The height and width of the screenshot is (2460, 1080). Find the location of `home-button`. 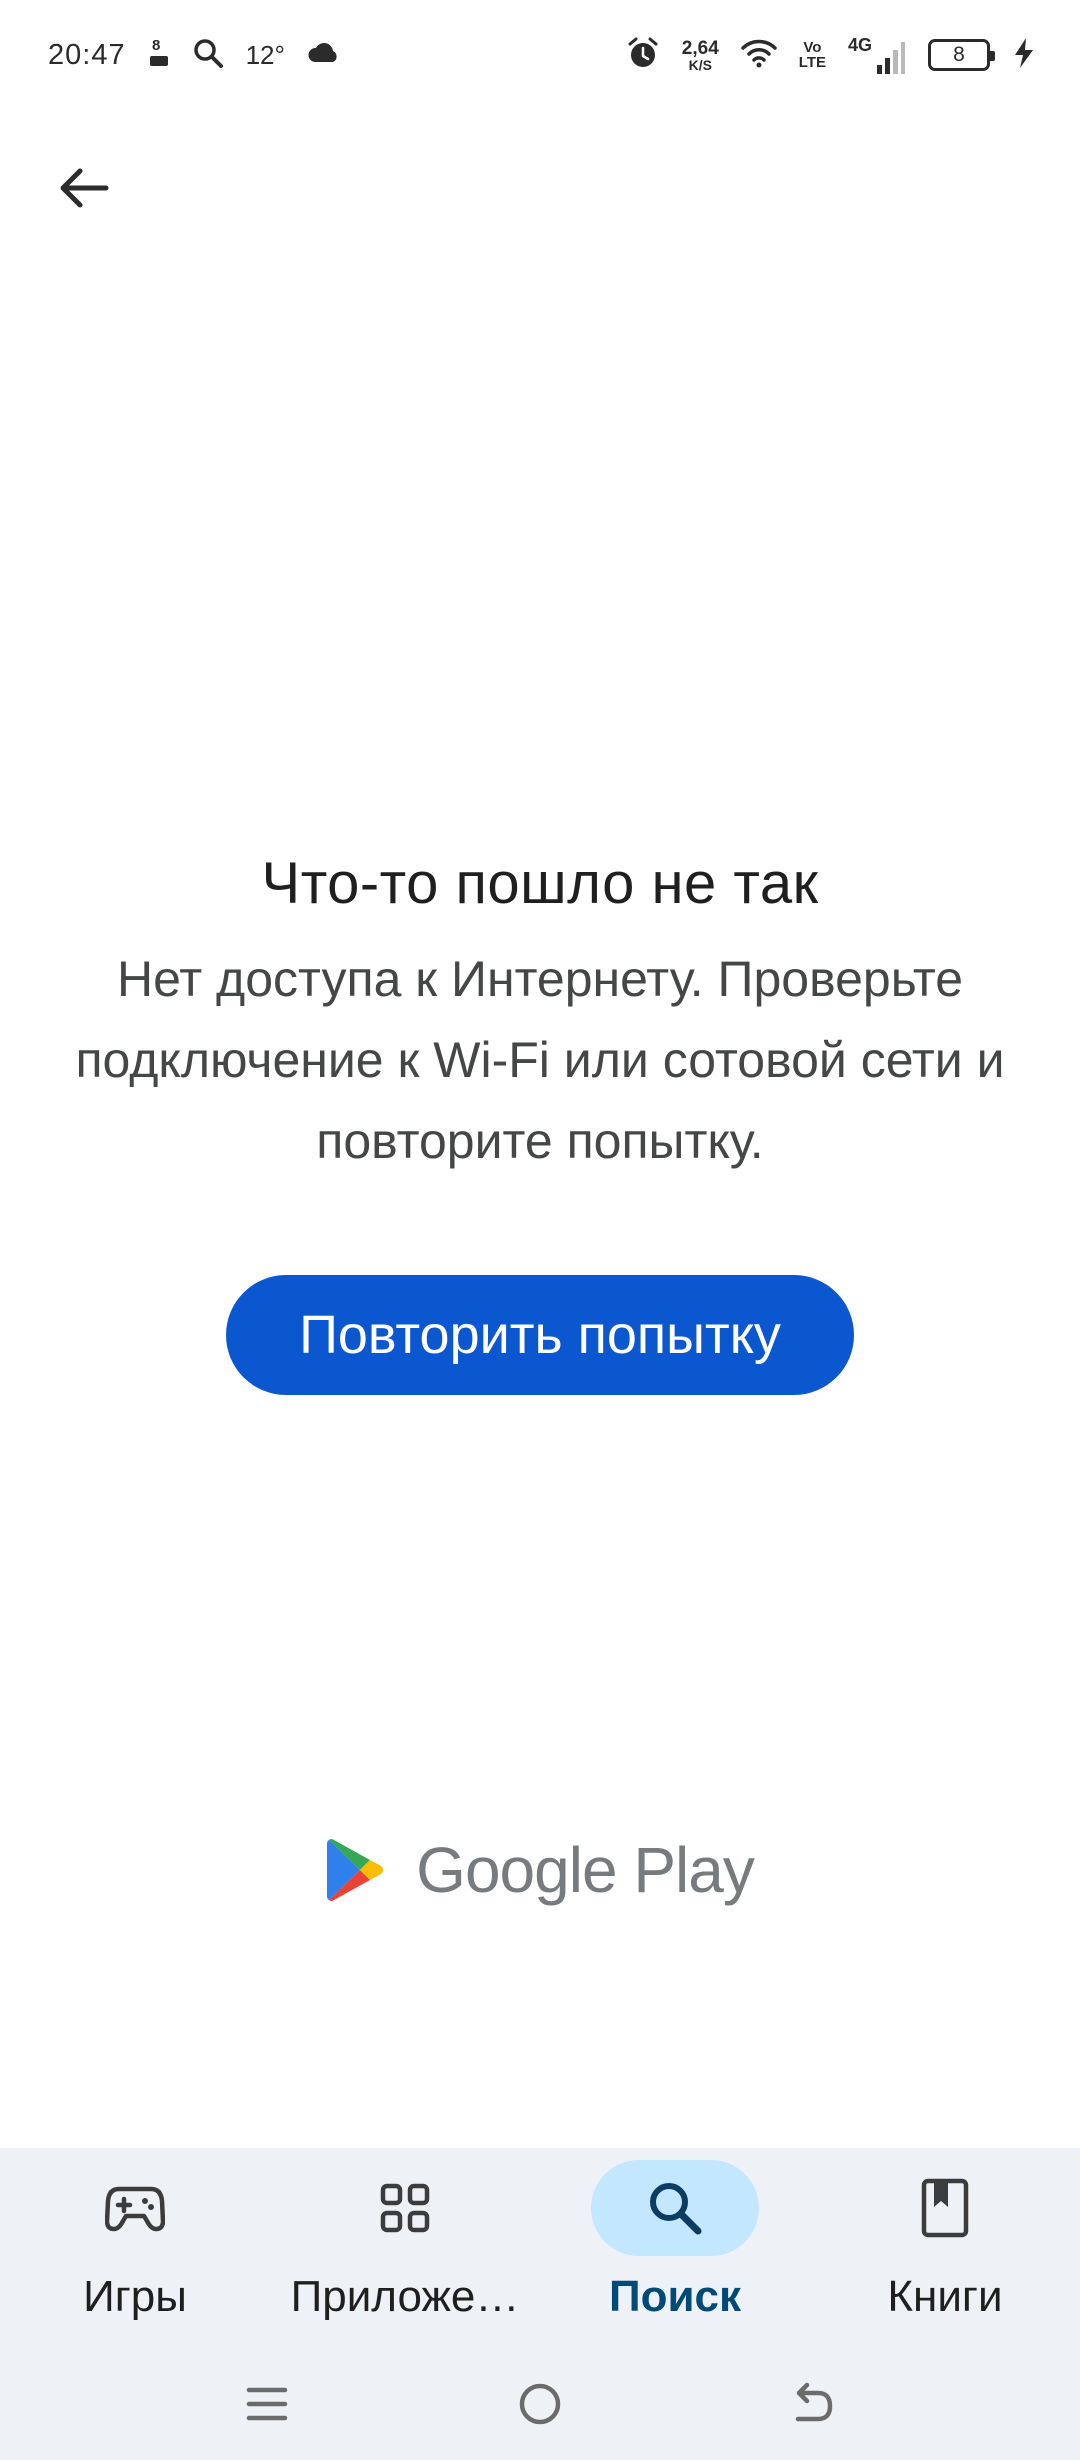

home-button is located at coordinates (540, 2404).